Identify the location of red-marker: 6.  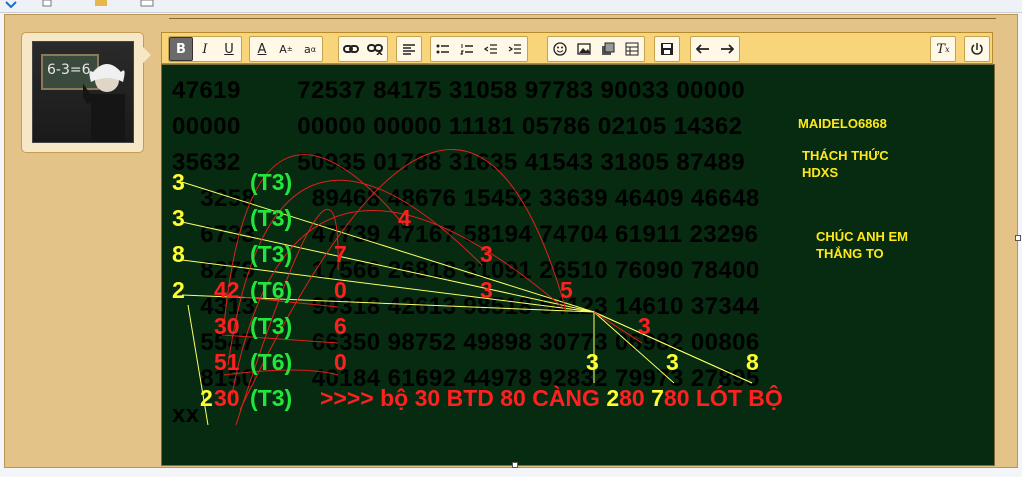
(340, 326).